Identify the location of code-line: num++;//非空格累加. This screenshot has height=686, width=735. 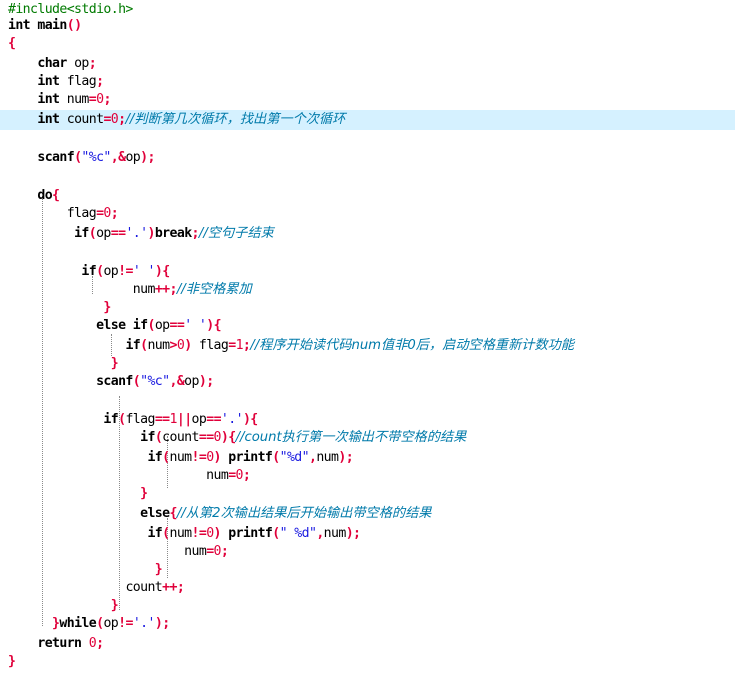
(192, 289).